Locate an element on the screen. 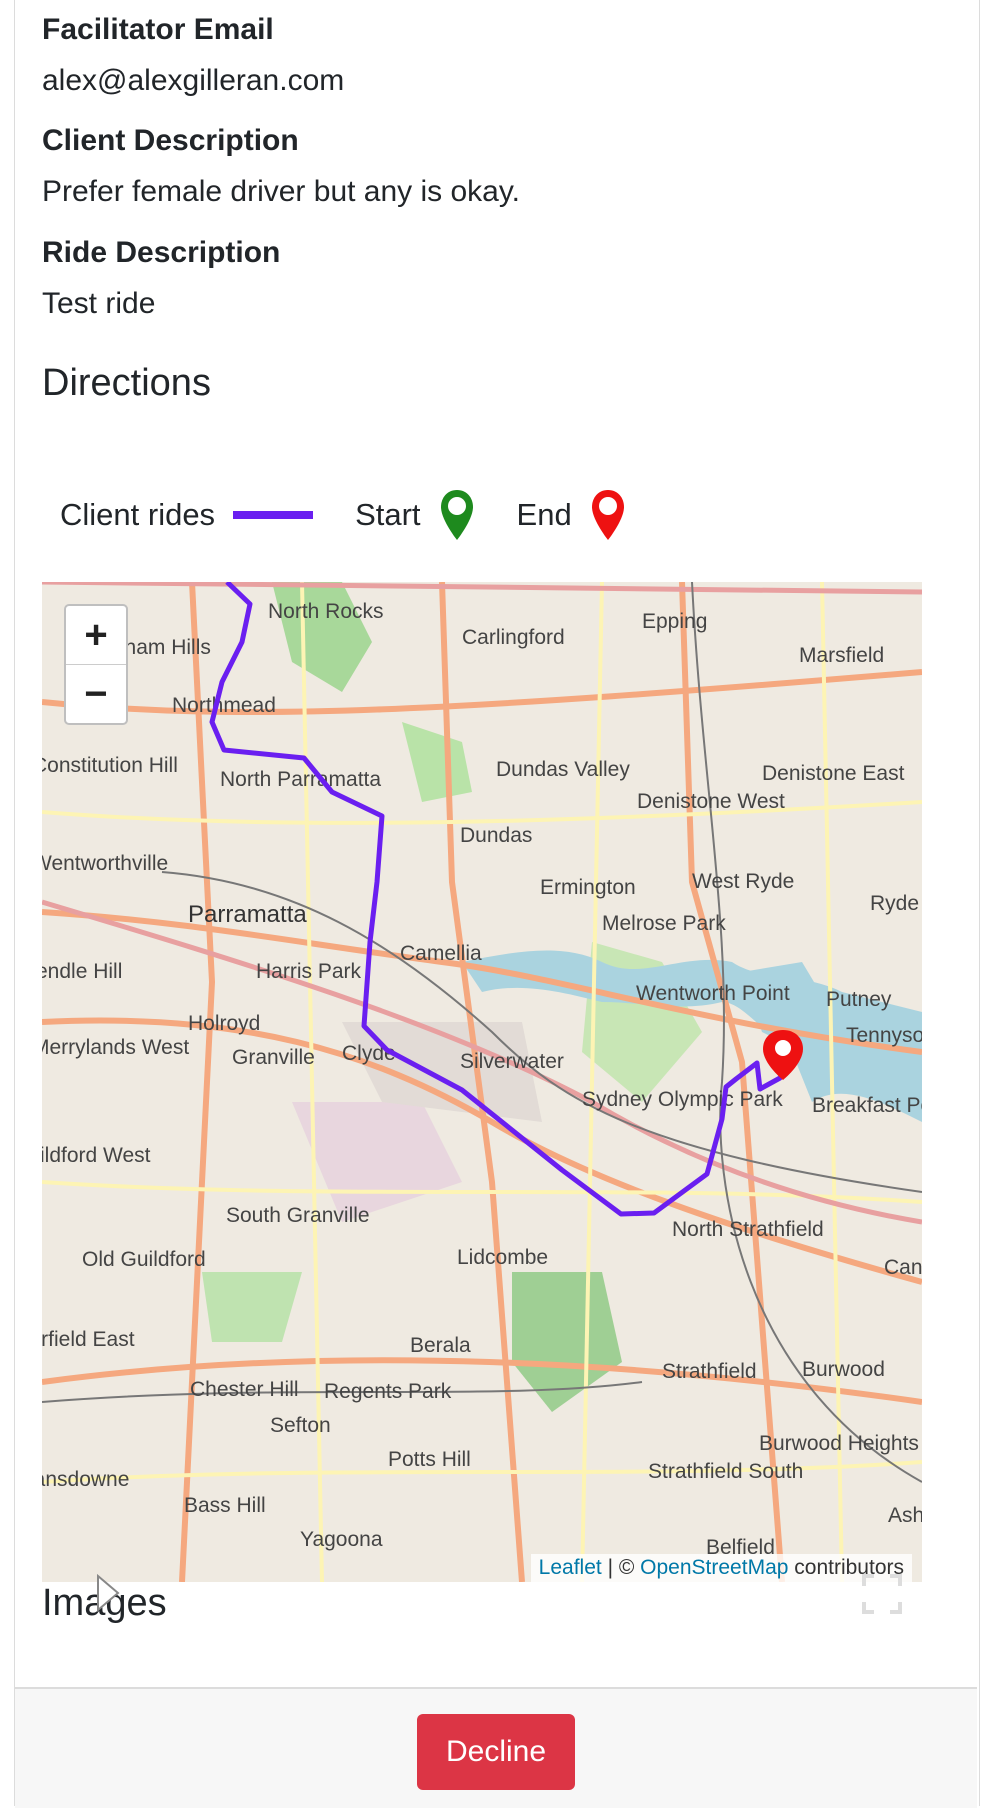 The image size is (994, 1808). map-place-label: Holroyd is located at coordinates (224, 1023).